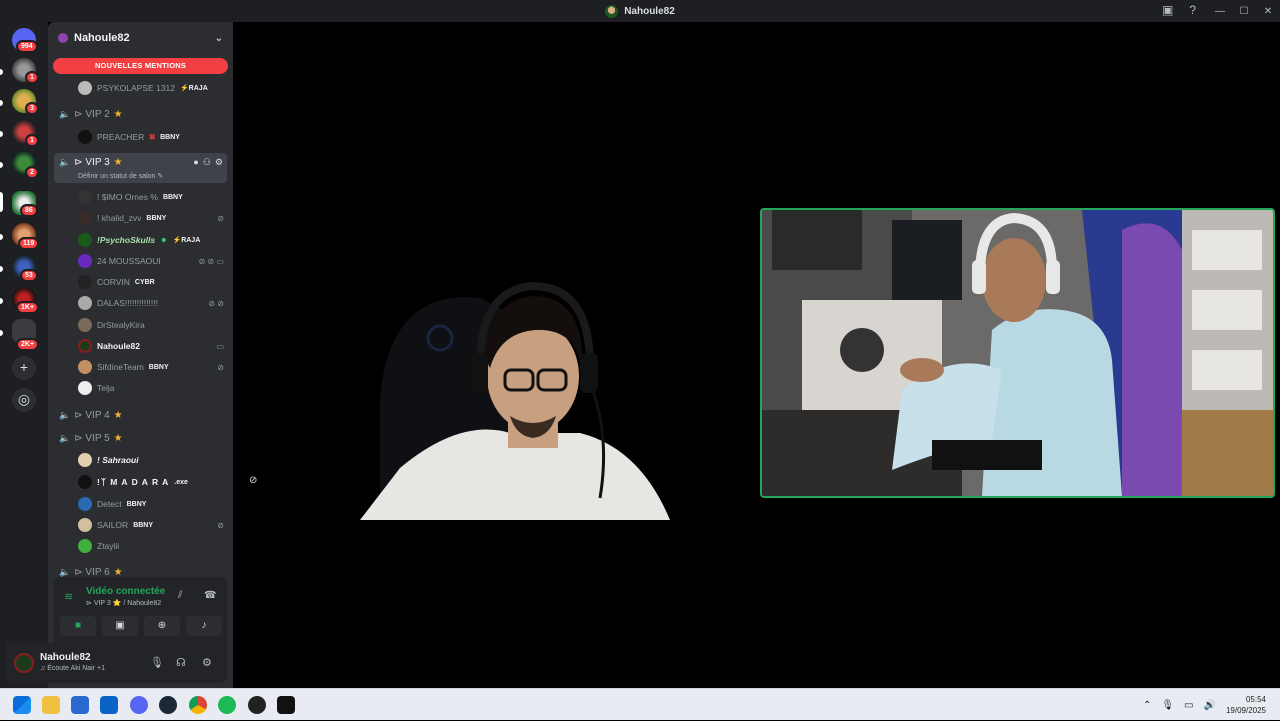  What do you see at coordinates (198, 705) in the screenshot?
I see `chrome-icon` at bounding box center [198, 705].